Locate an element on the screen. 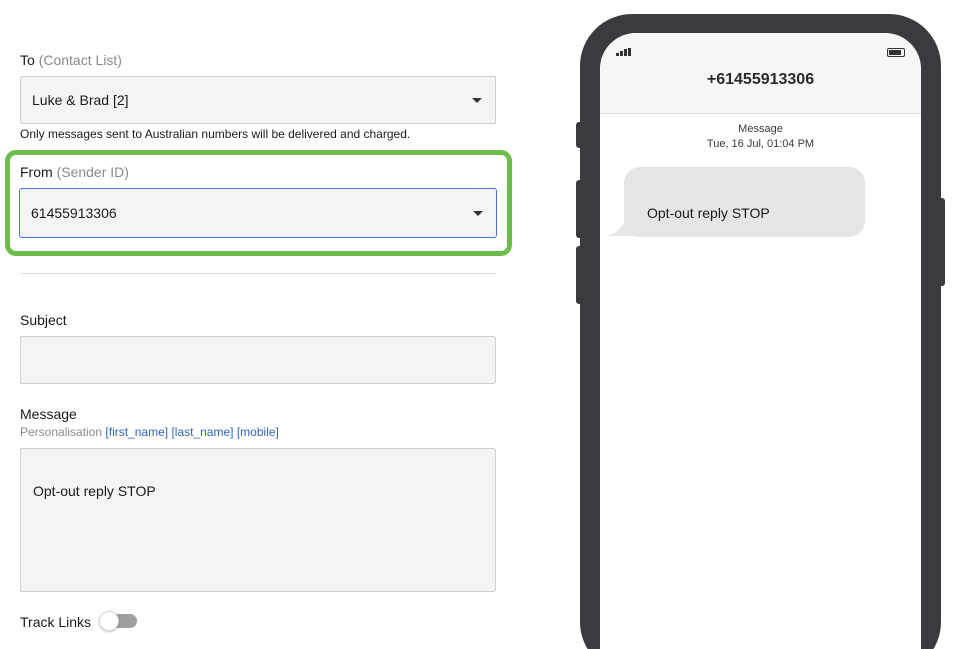 Image resolution: width=959 pixels, height=649 pixels. signal-icon is located at coordinates (624, 52).